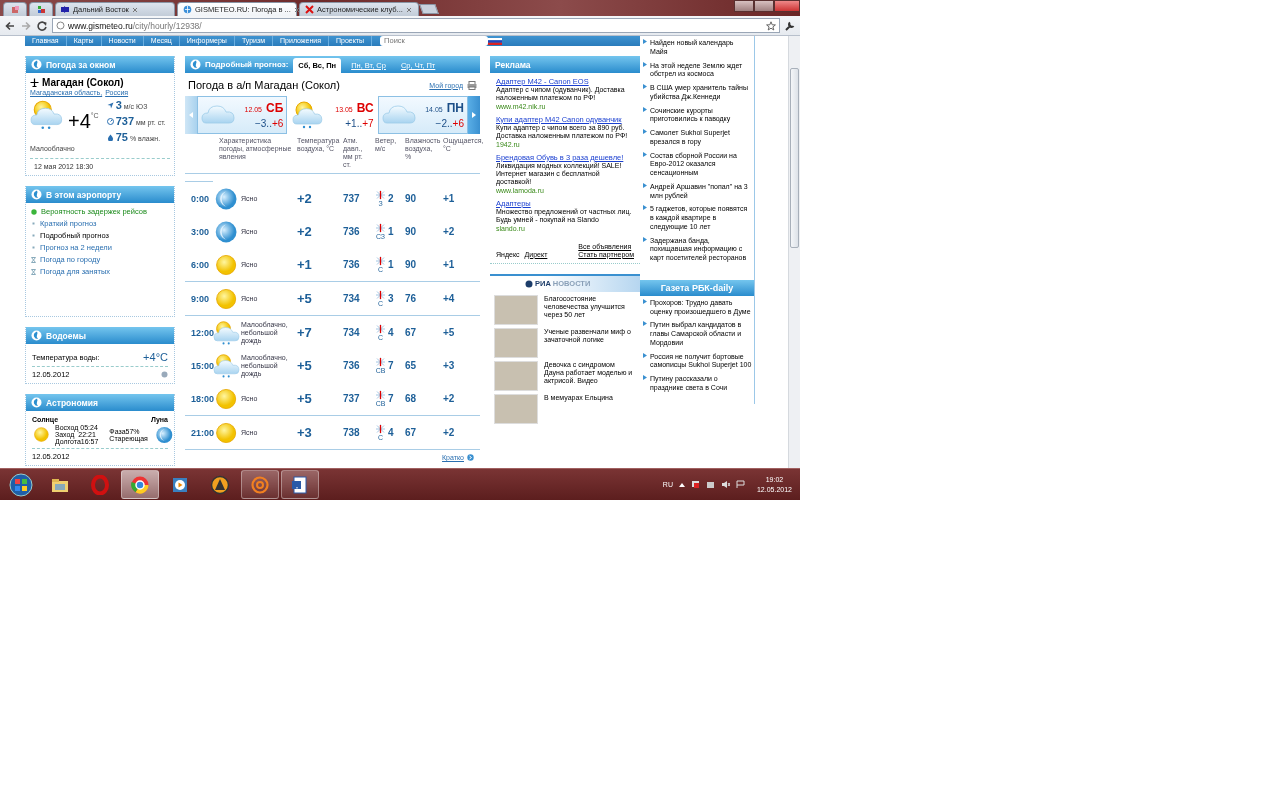  What do you see at coordinates (429, 9) in the screenshot?
I see `new-tab-button` at bounding box center [429, 9].